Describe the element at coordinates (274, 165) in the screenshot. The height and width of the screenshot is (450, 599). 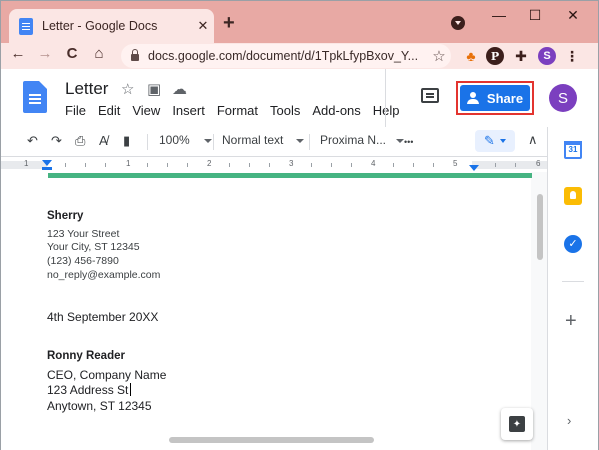
I see `horizontal-ruler: 1 1 2 3 4 5 6` at that location.